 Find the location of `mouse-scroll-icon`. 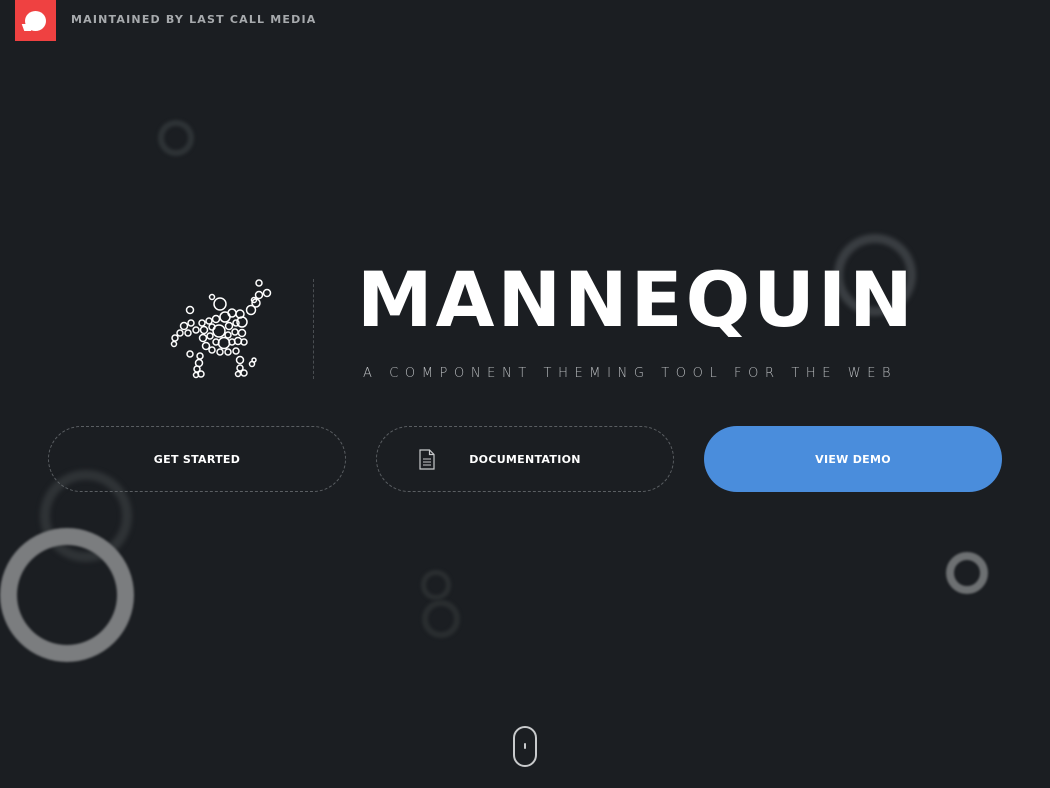

mouse-scroll-icon is located at coordinates (525, 746).